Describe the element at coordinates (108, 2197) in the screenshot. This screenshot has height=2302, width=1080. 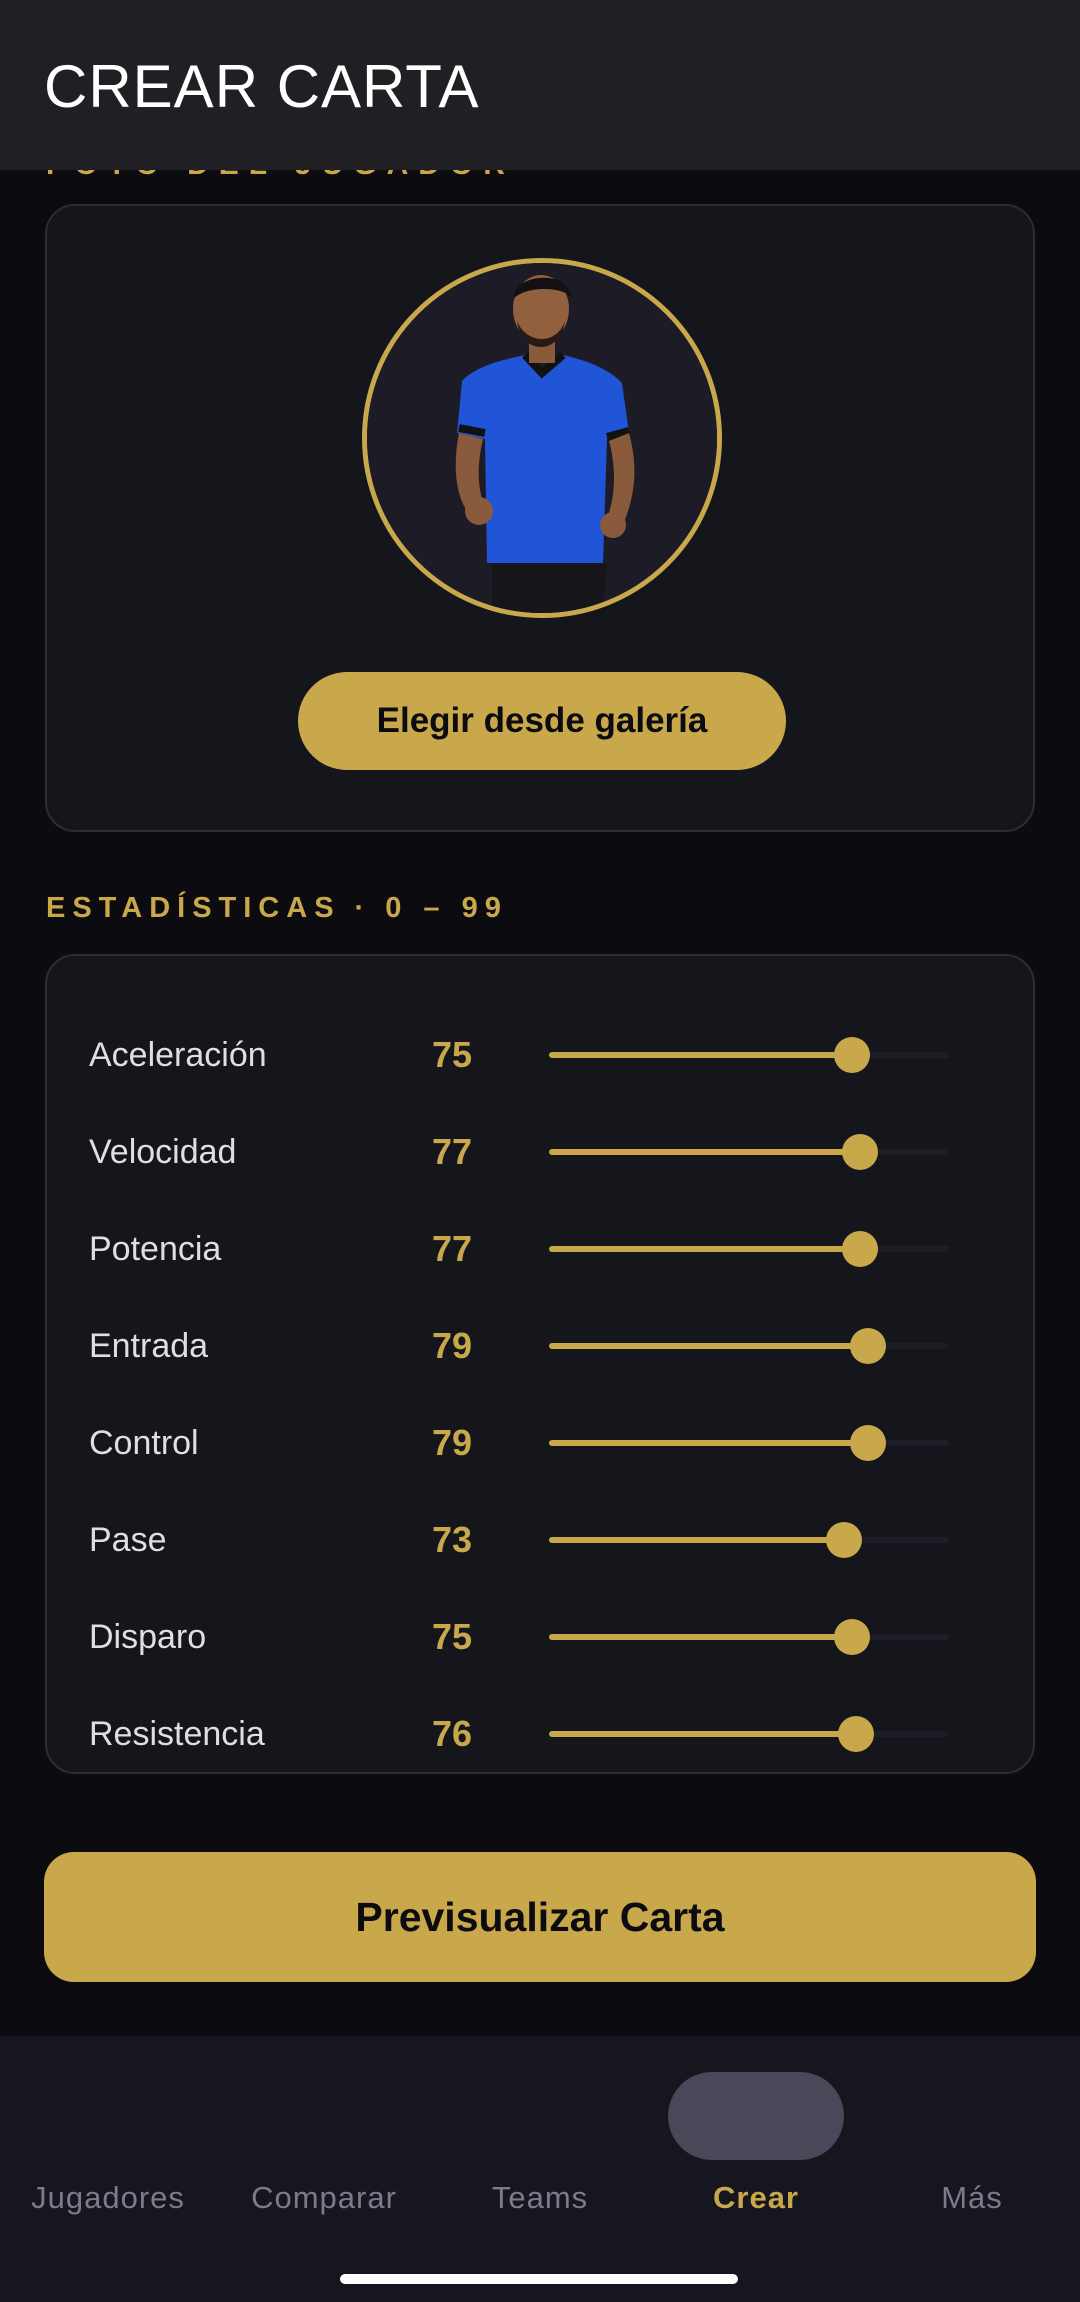
I see `nav-label: Jugadores` at that location.